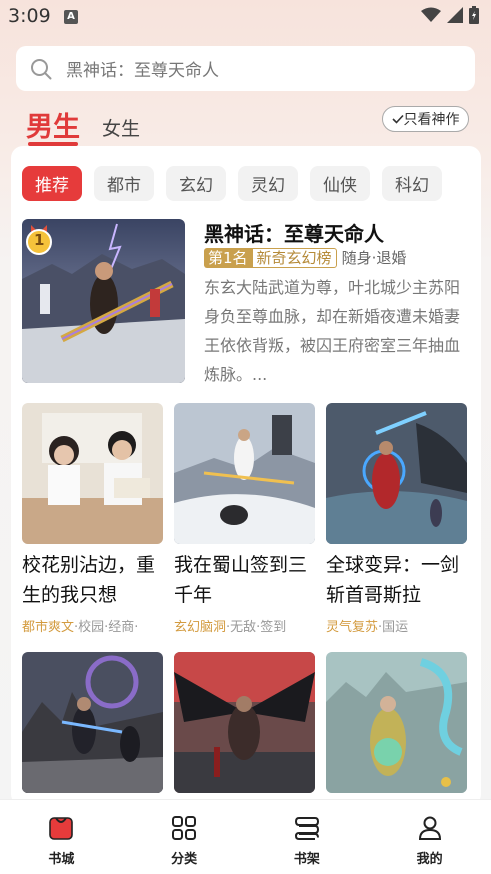 The image size is (491, 874). What do you see at coordinates (474, 15) in the screenshot?
I see `battery-icon` at bounding box center [474, 15].